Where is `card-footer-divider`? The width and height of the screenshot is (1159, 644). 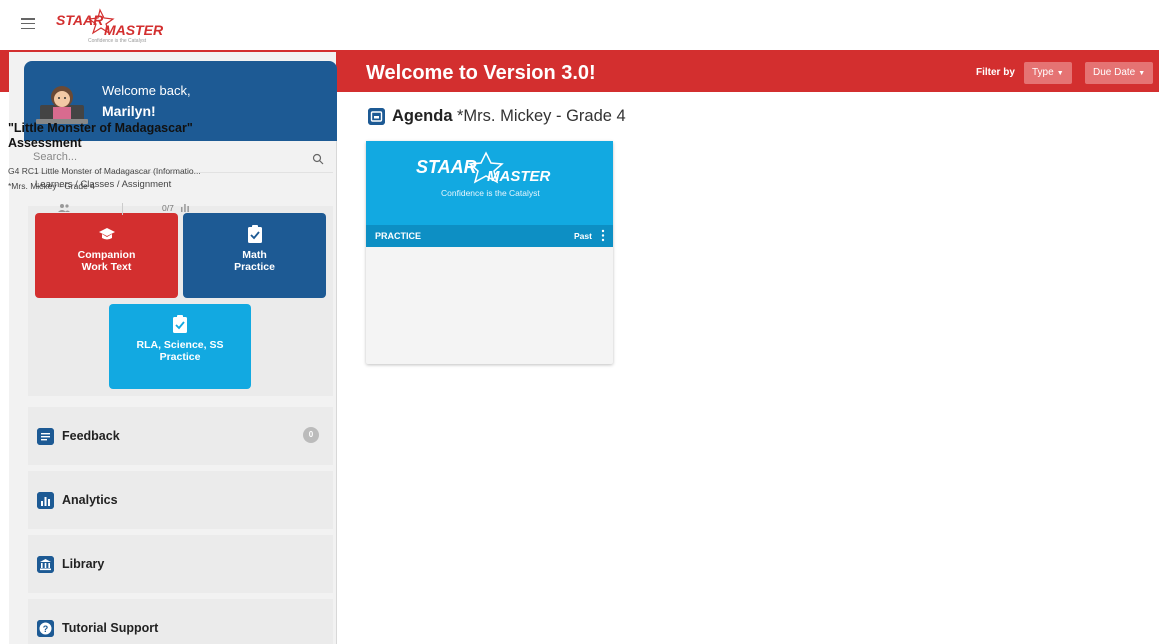
card-footer-divider is located at coordinates (122, 209).